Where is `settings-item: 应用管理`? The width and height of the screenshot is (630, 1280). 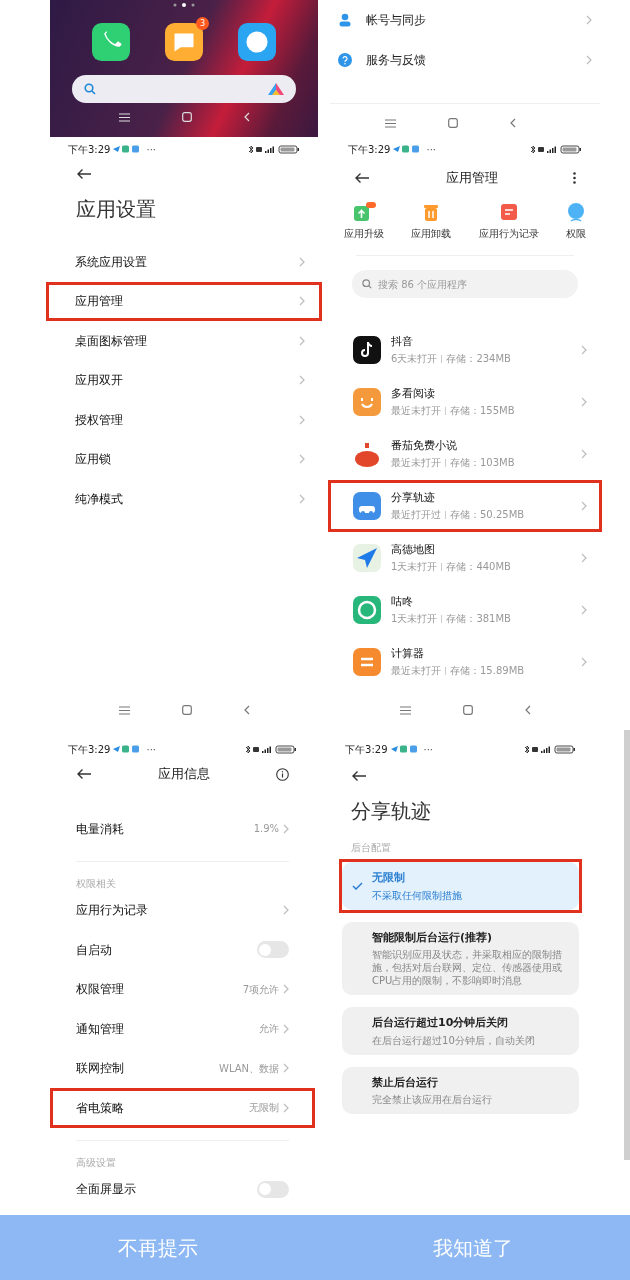
settings-item: 应用管理 is located at coordinates (184, 301).